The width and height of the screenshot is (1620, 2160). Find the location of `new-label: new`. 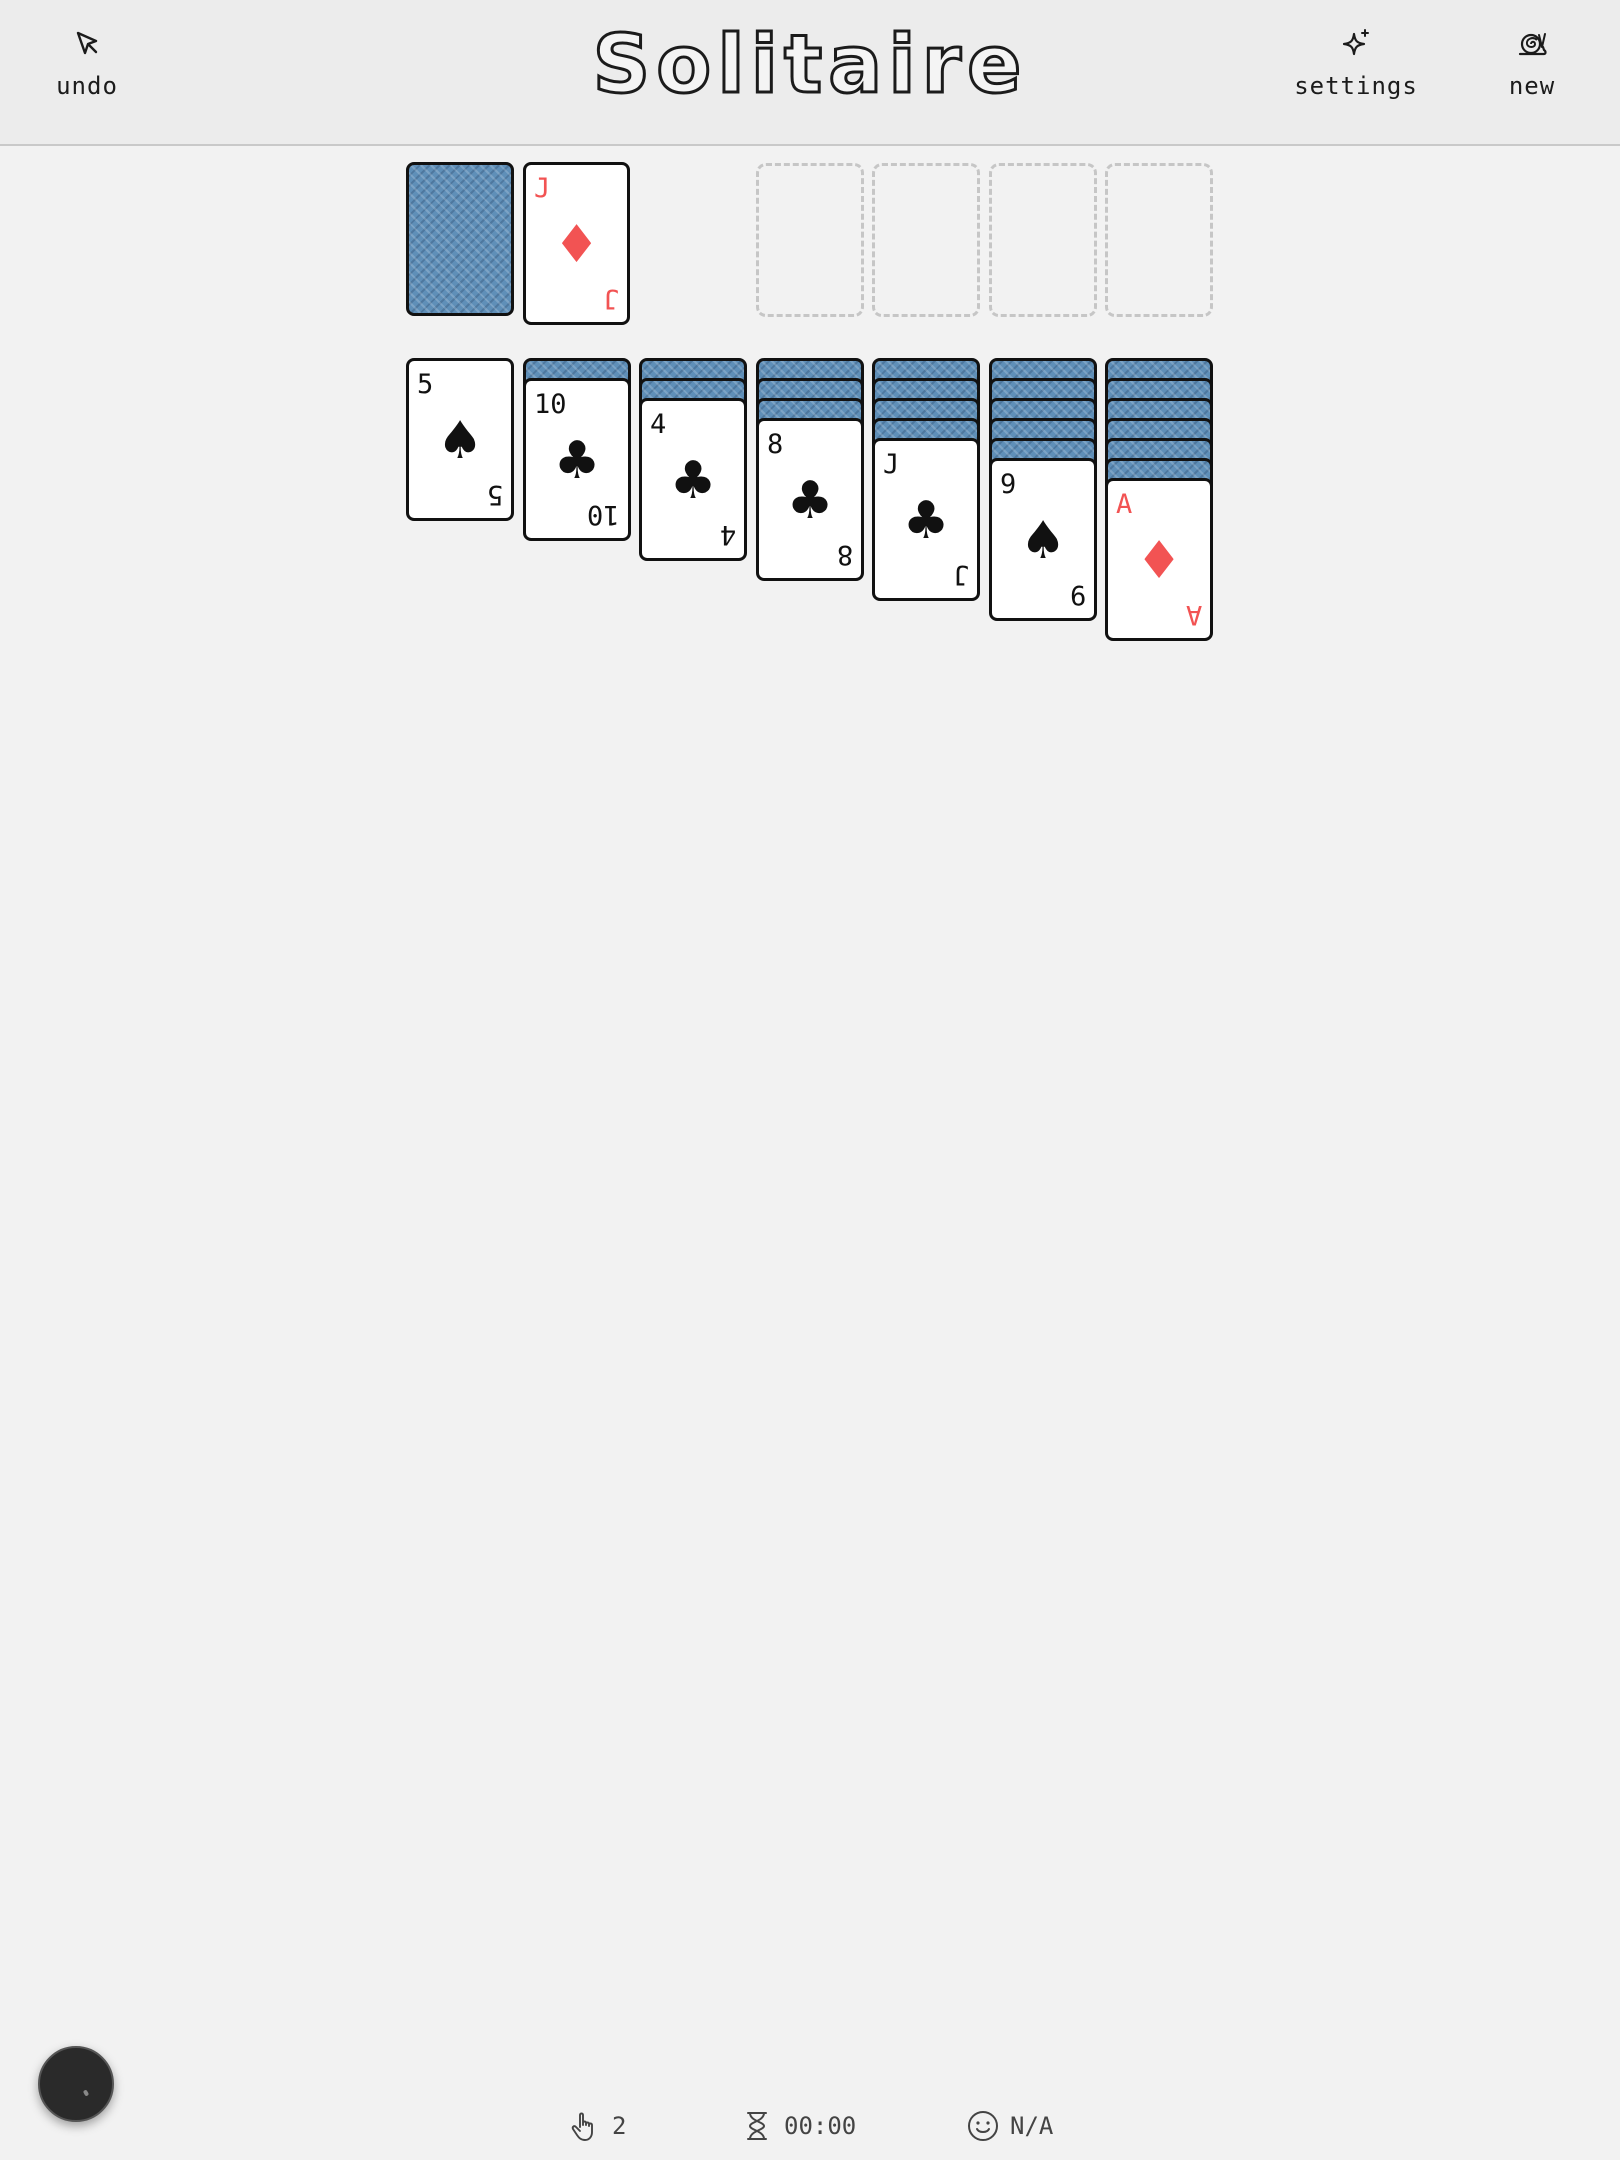

new-label: new is located at coordinates (1532, 86).